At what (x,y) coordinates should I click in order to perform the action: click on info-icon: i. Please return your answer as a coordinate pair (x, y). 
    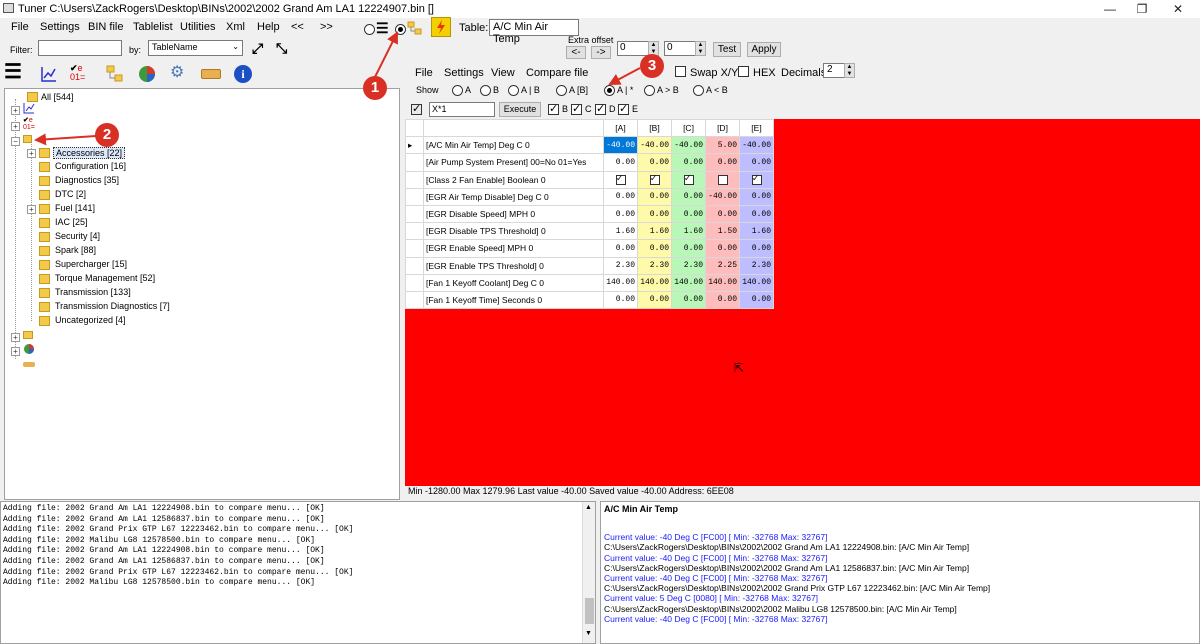
    Looking at the image, I should click on (243, 74).